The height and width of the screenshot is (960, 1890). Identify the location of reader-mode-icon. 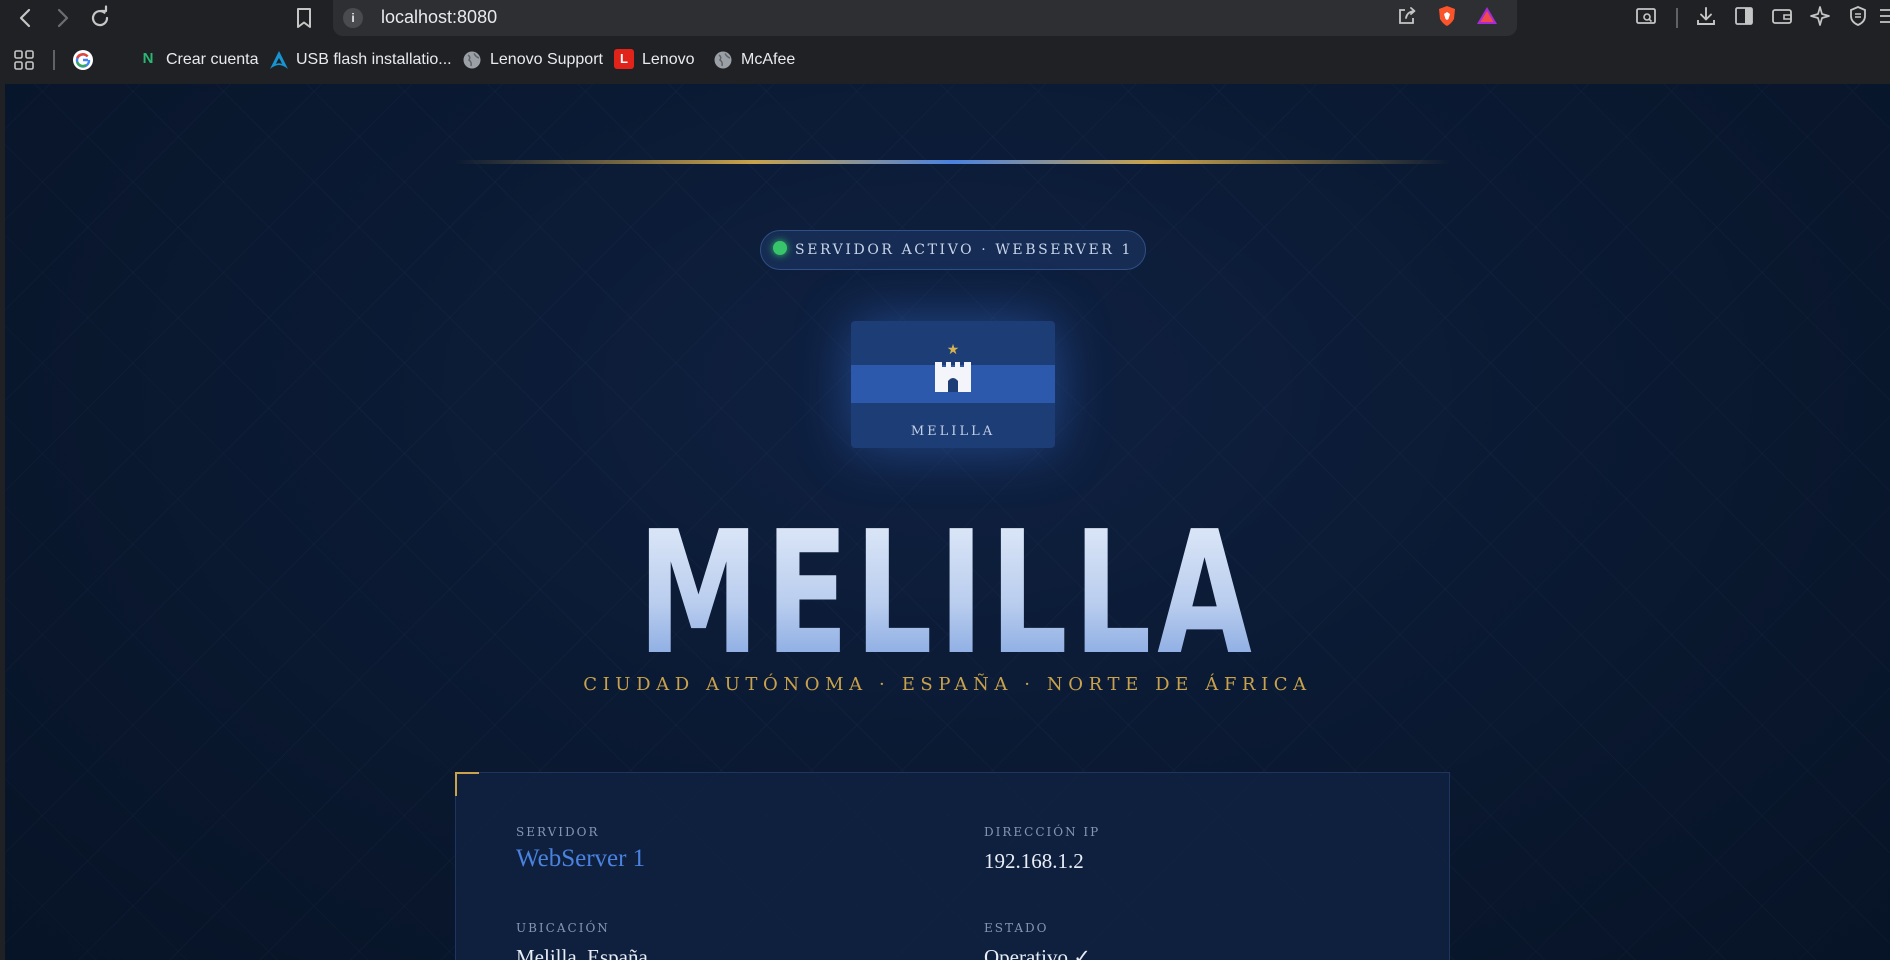
(1646, 18).